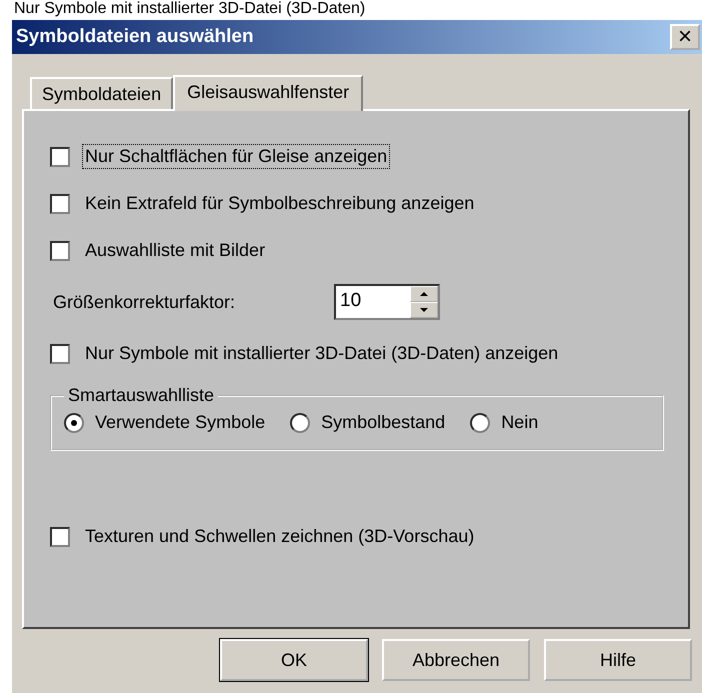  What do you see at coordinates (520, 422) in the screenshot?
I see `radio-label: Nein` at bounding box center [520, 422].